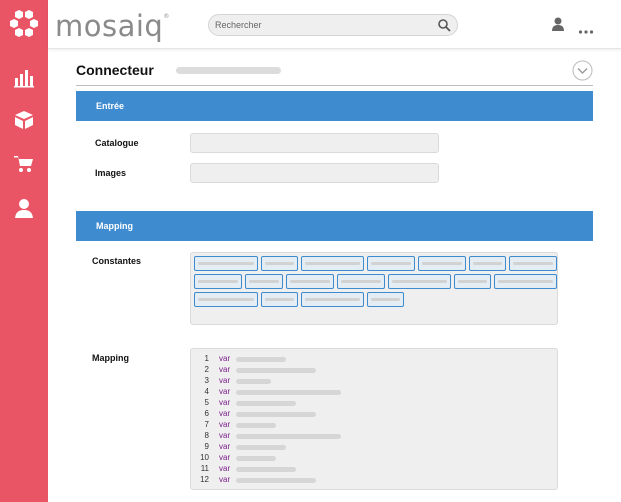 Image resolution: width=621 pixels, height=502 pixels. Describe the element at coordinates (117, 143) in the screenshot. I see `catalogue-label: Catalogue` at that location.